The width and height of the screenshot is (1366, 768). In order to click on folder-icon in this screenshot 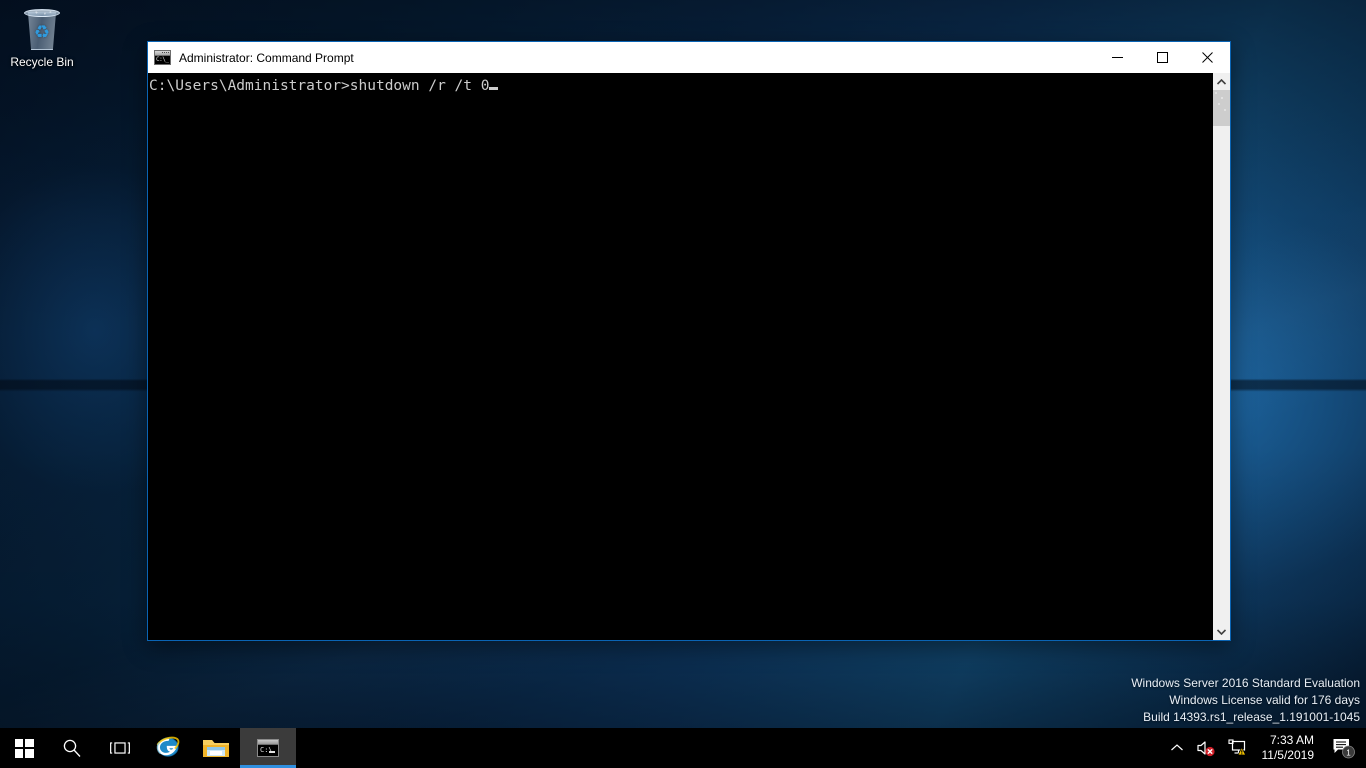, I will do `click(216, 748)`.